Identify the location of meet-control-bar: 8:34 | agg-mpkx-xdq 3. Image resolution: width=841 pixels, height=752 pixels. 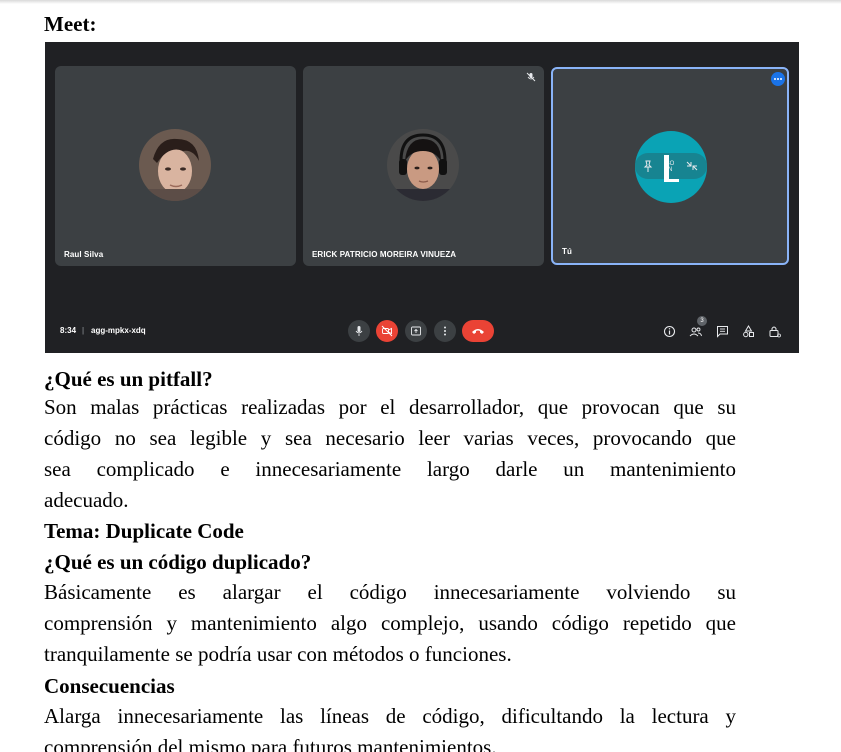
(422, 330).